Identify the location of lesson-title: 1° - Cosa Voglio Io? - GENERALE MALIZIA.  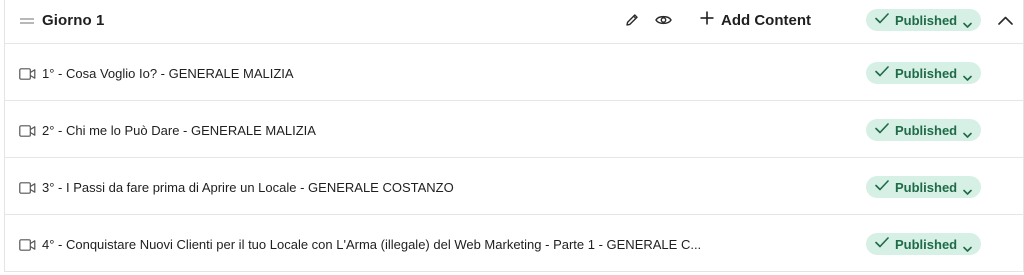
(168, 73).